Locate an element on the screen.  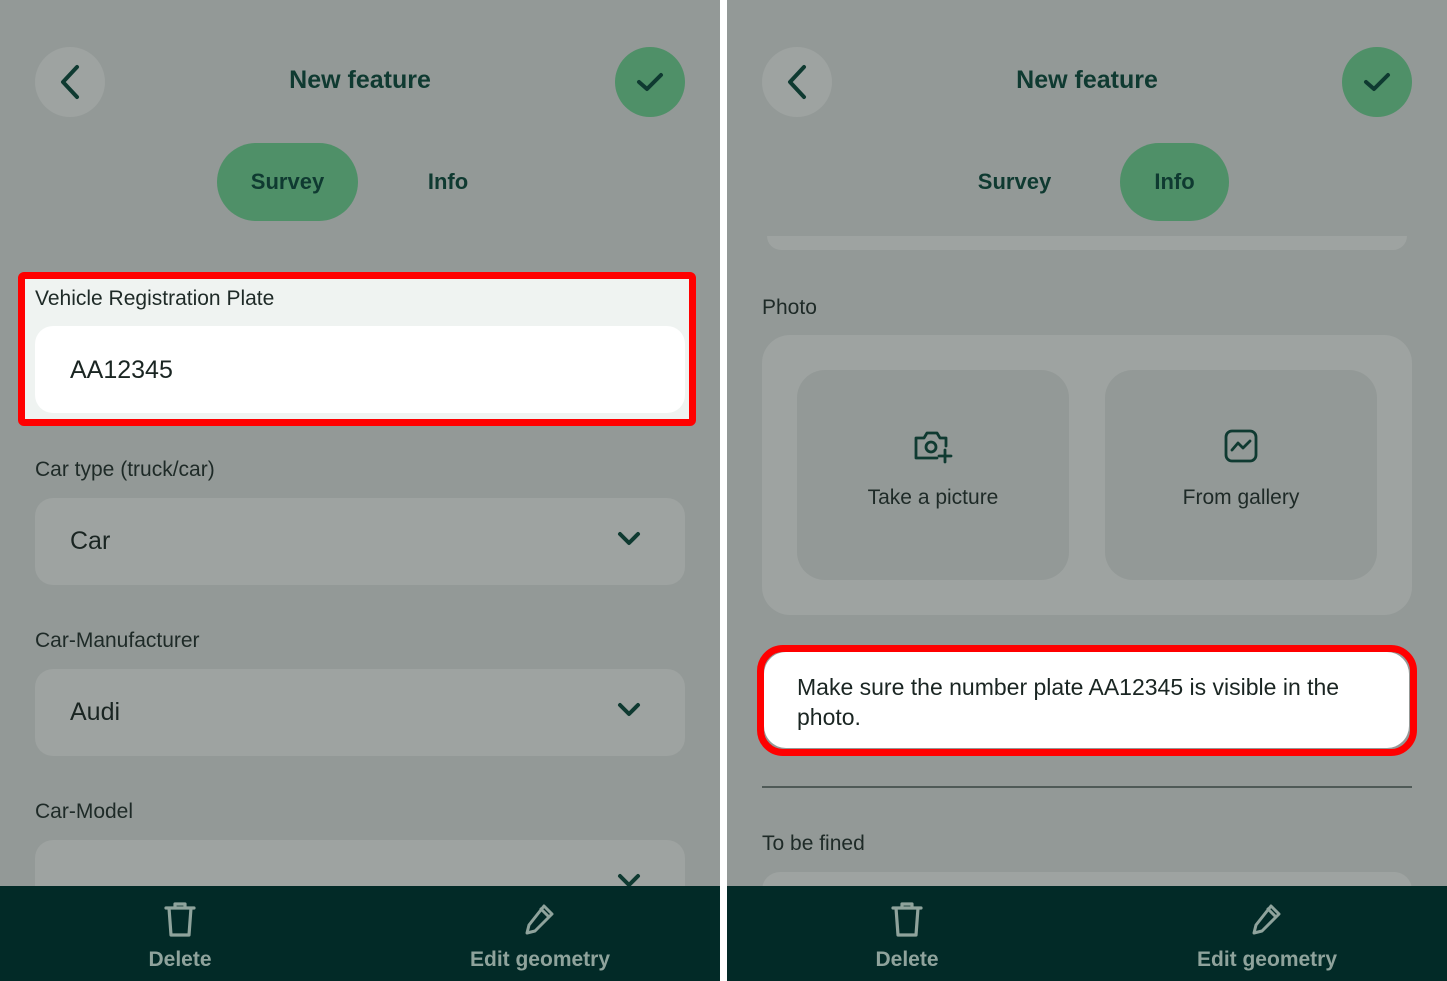
gallery-icon is located at coordinates (1241, 446).